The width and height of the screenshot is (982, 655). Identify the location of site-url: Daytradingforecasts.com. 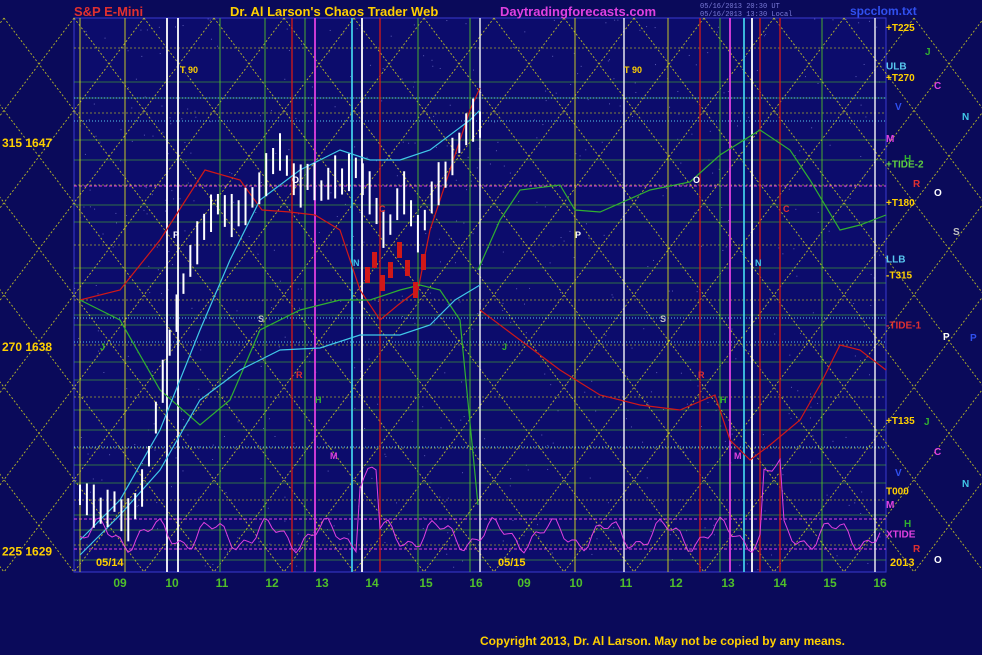
(578, 11).